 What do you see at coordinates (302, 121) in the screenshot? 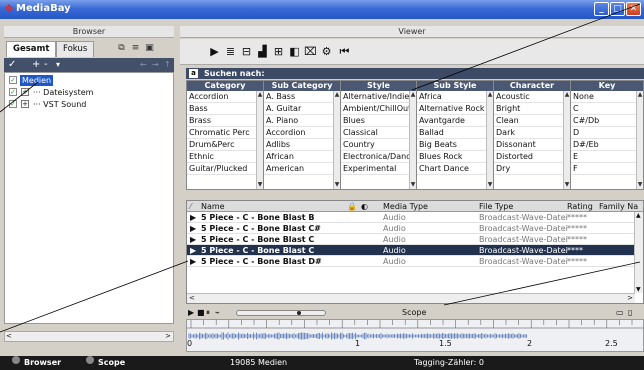
I see `filter-item: A. Piano` at bounding box center [302, 121].